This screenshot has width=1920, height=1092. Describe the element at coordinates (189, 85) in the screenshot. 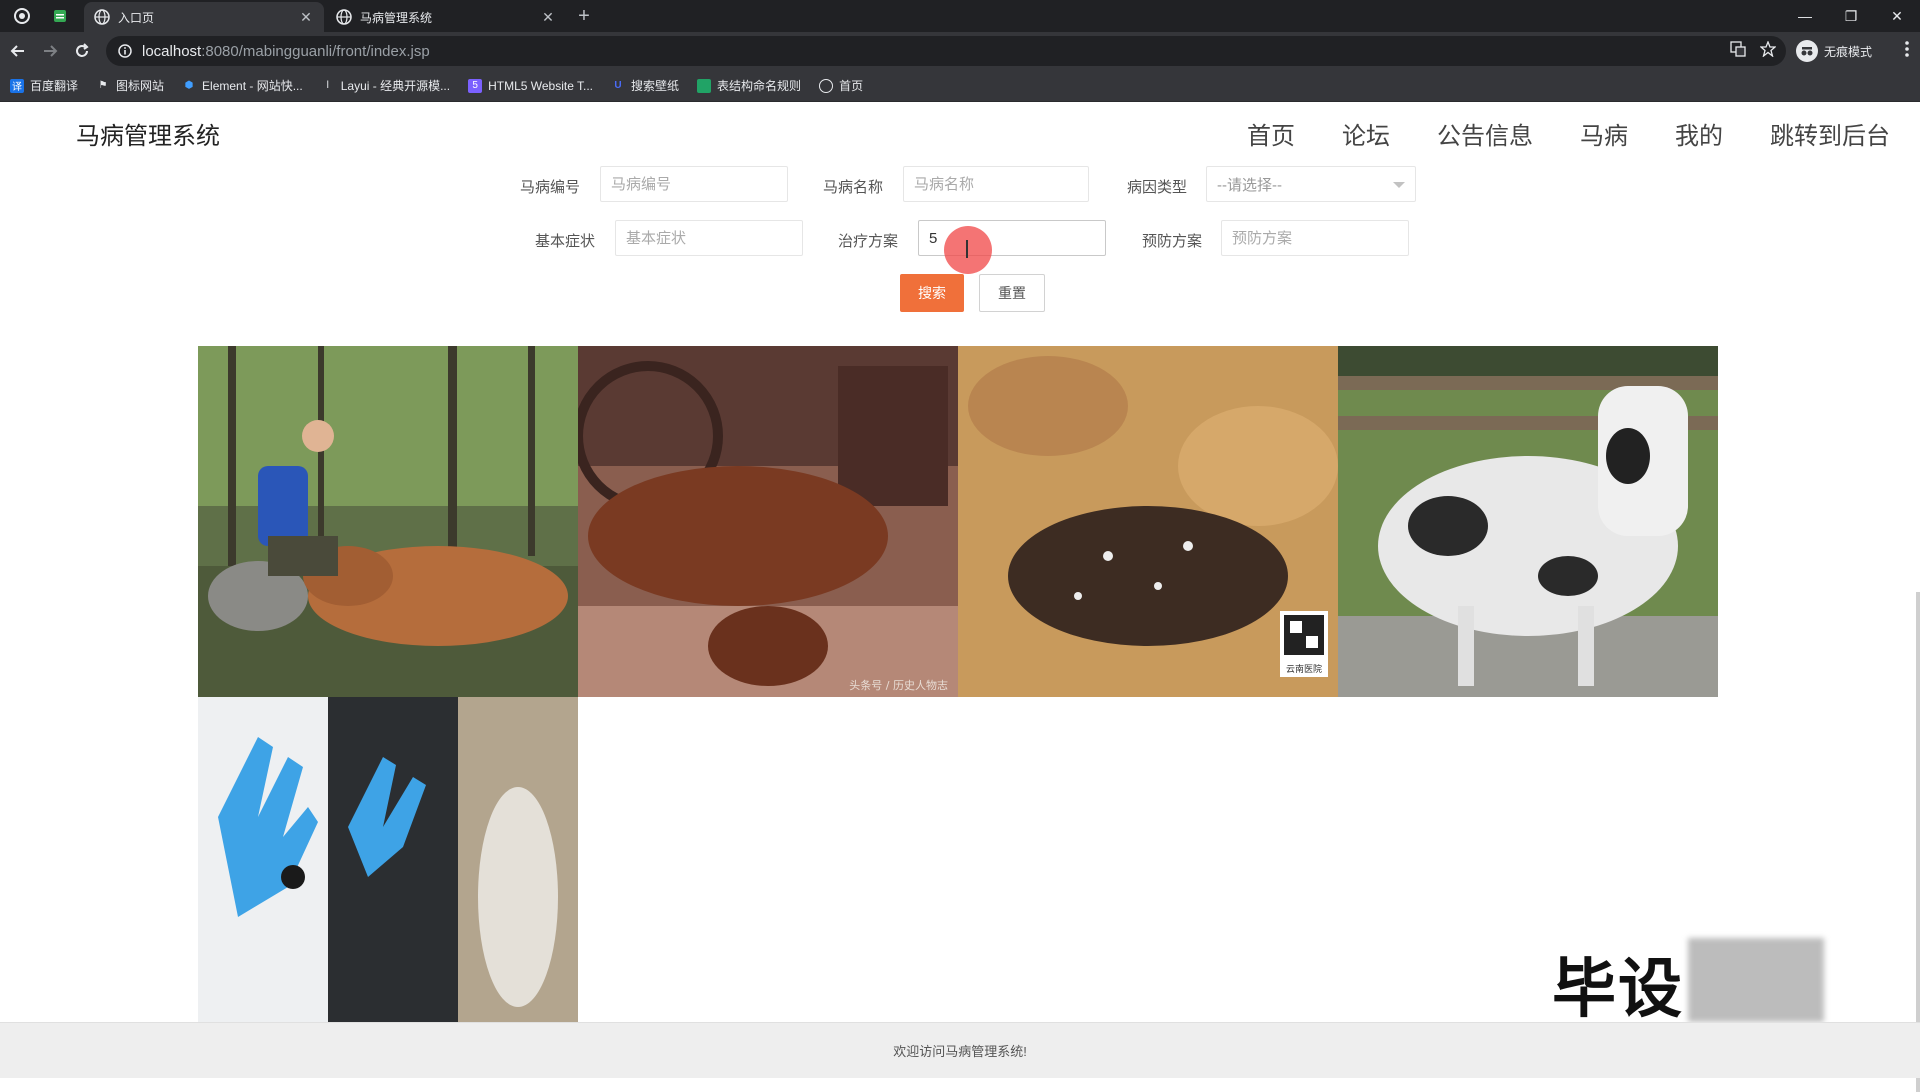

I see `hexagon-icon: ⬢` at that location.